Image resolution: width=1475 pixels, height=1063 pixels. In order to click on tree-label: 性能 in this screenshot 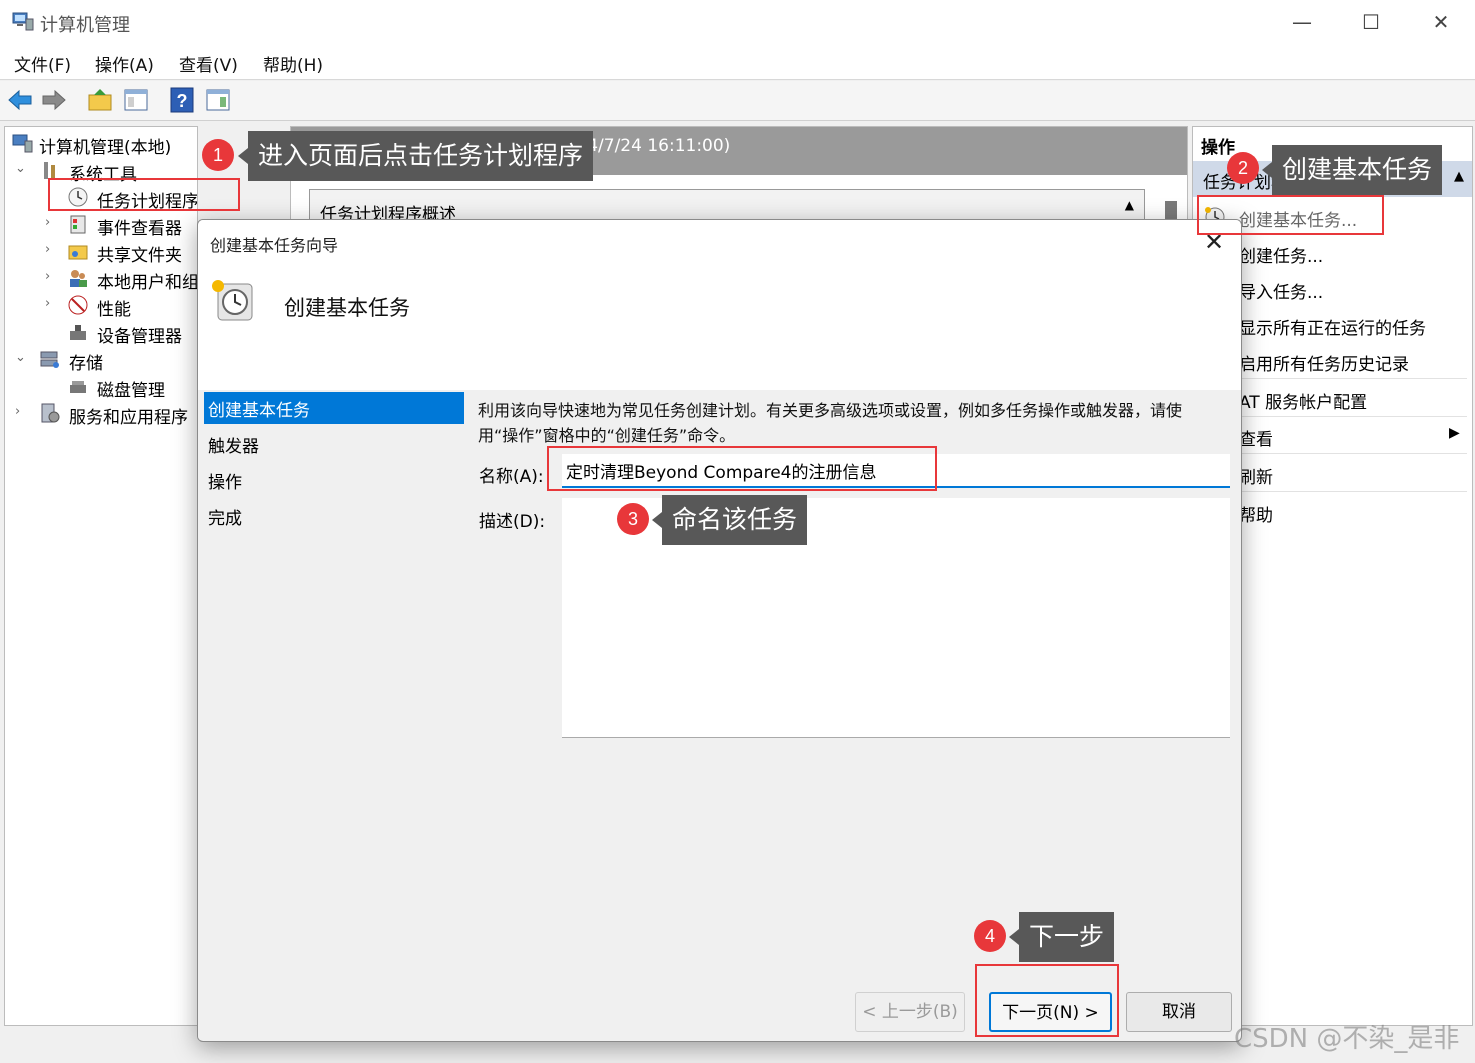, I will do `click(114, 310)`.